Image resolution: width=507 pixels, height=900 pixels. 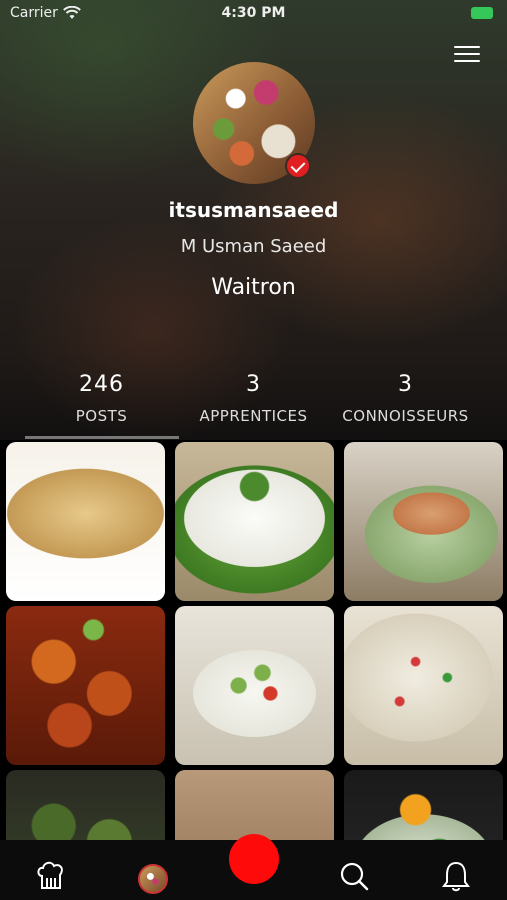 I want to click on user-role: Waitron, so click(x=253, y=287).